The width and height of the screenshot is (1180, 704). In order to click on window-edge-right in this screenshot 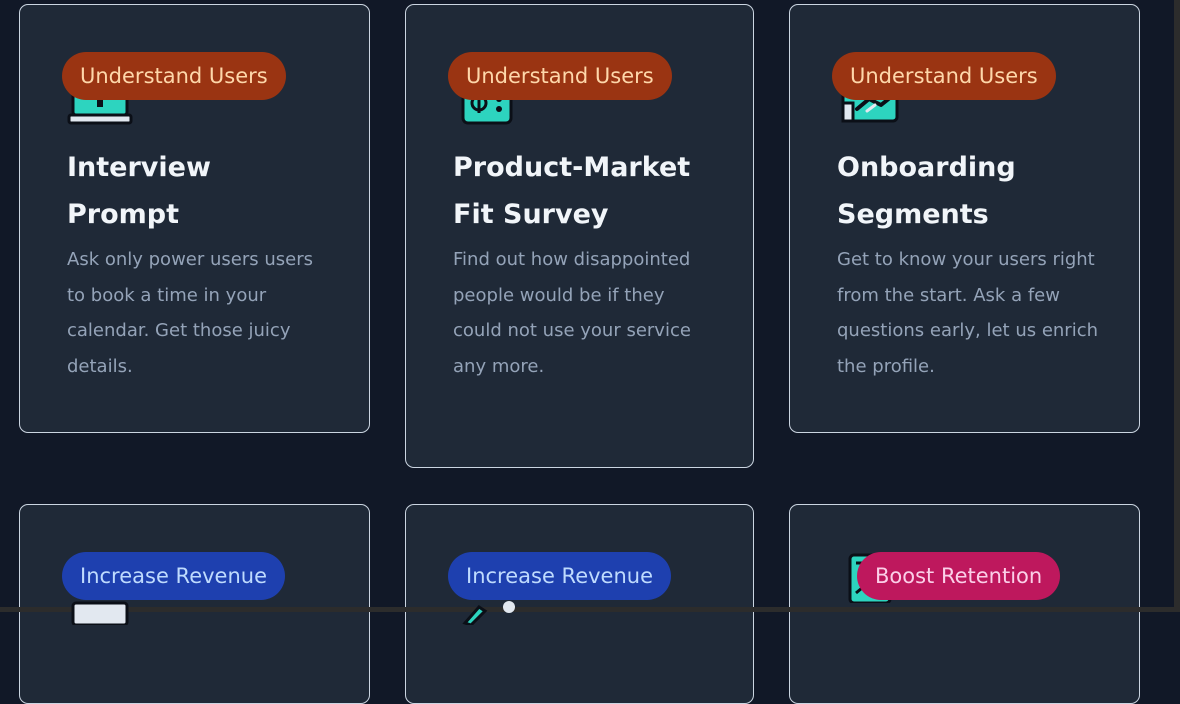, I will do `click(1177, 306)`.